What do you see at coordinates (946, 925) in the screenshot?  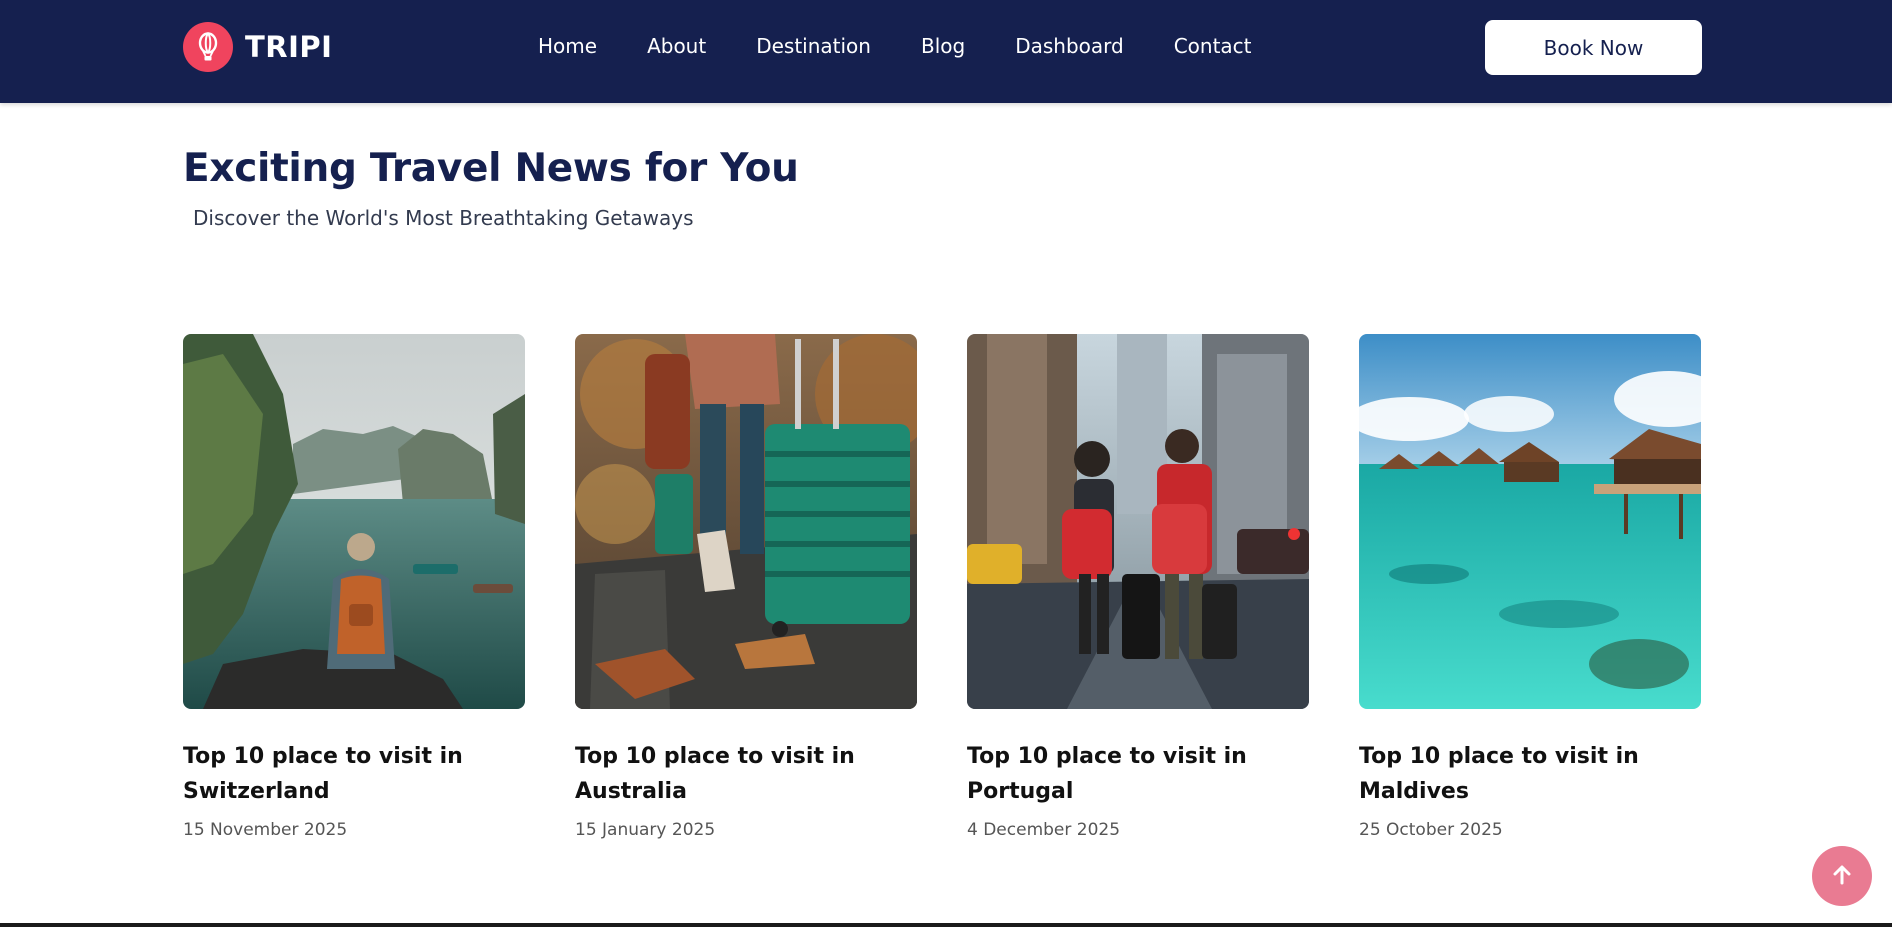 I see `footer-divider` at bounding box center [946, 925].